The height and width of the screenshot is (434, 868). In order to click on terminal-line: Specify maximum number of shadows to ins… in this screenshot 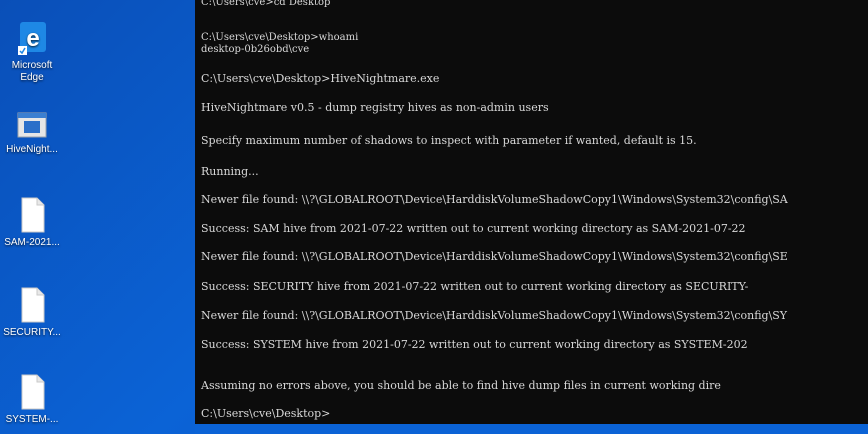, I will do `click(449, 140)`.